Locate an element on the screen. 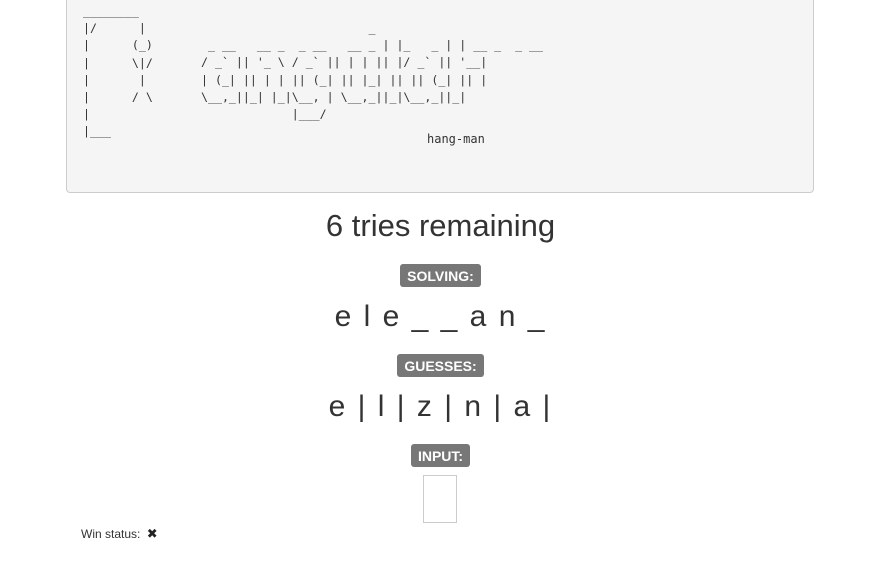 The image size is (891, 561). input-label: INPUT: is located at coordinates (440, 455).